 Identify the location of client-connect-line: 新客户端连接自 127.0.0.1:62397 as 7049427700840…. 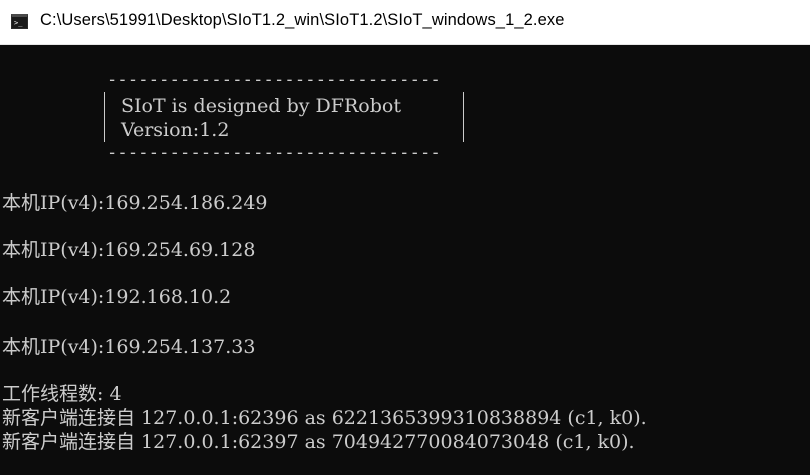
(318, 442).